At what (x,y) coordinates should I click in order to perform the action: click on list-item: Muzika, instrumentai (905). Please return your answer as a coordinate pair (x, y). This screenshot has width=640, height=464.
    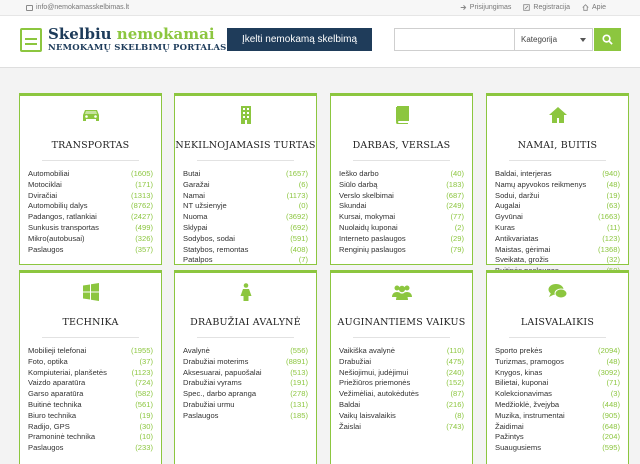
    Looking at the image, I should click on (557, 416).